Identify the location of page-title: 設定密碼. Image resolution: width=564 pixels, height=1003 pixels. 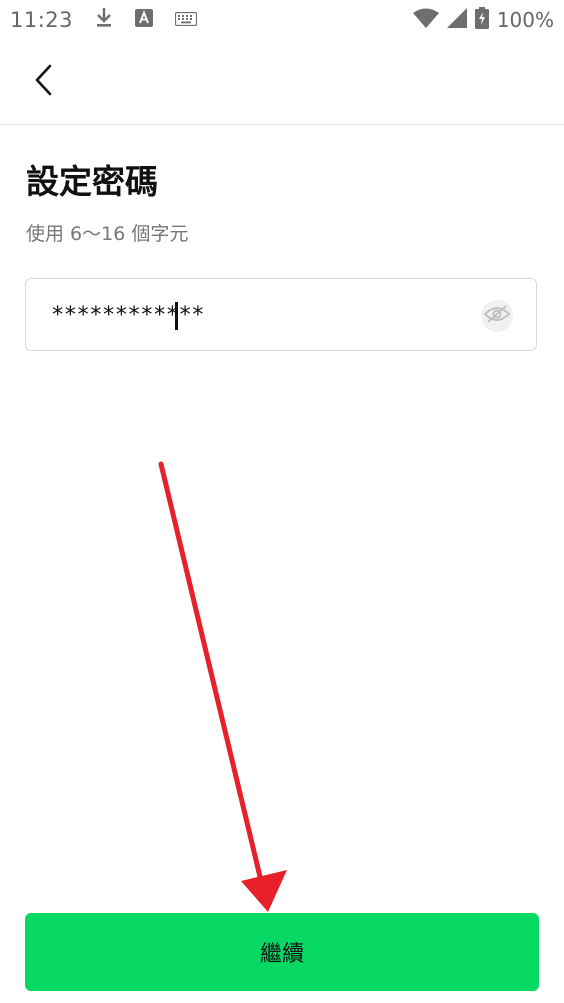
(92, 181).